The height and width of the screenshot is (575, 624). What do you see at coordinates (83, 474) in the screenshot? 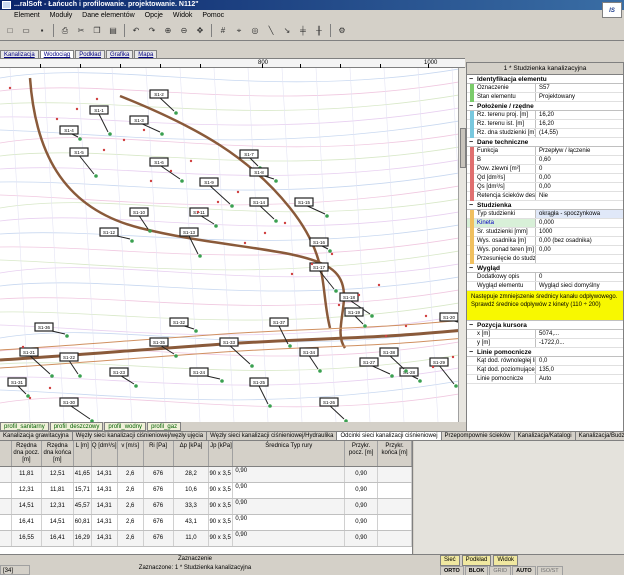
I see `table-cell: 41,65` at bounding box center [83, 474].